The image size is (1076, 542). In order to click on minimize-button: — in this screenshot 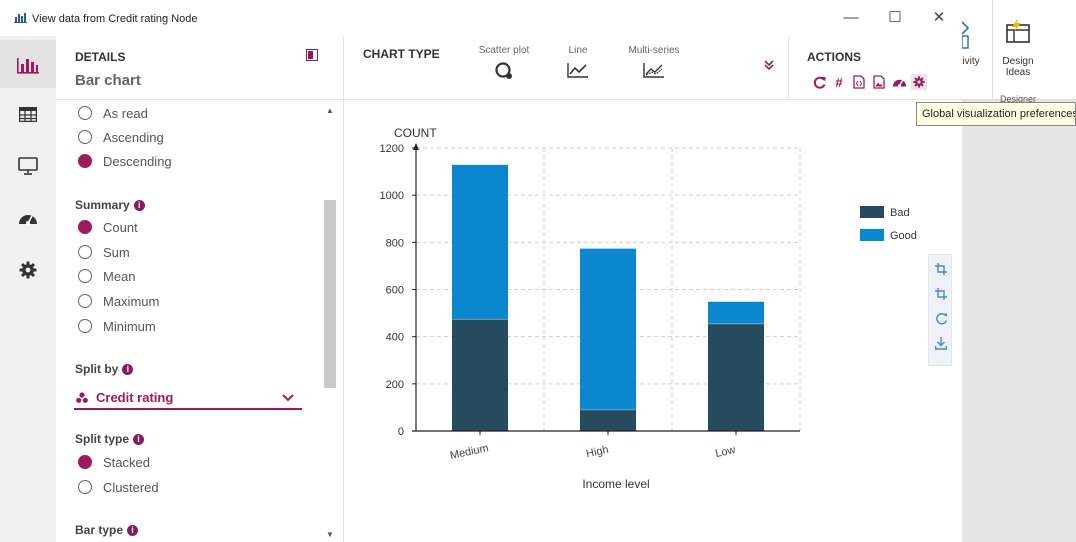, I will do `click(851, 18)`.